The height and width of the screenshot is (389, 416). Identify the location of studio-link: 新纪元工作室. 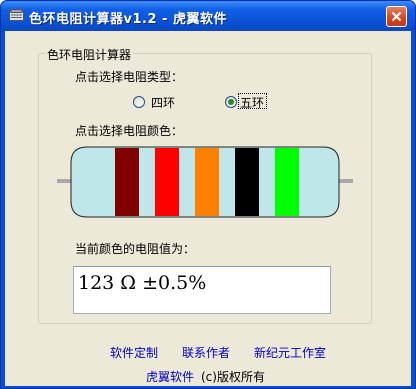
(290, 352).